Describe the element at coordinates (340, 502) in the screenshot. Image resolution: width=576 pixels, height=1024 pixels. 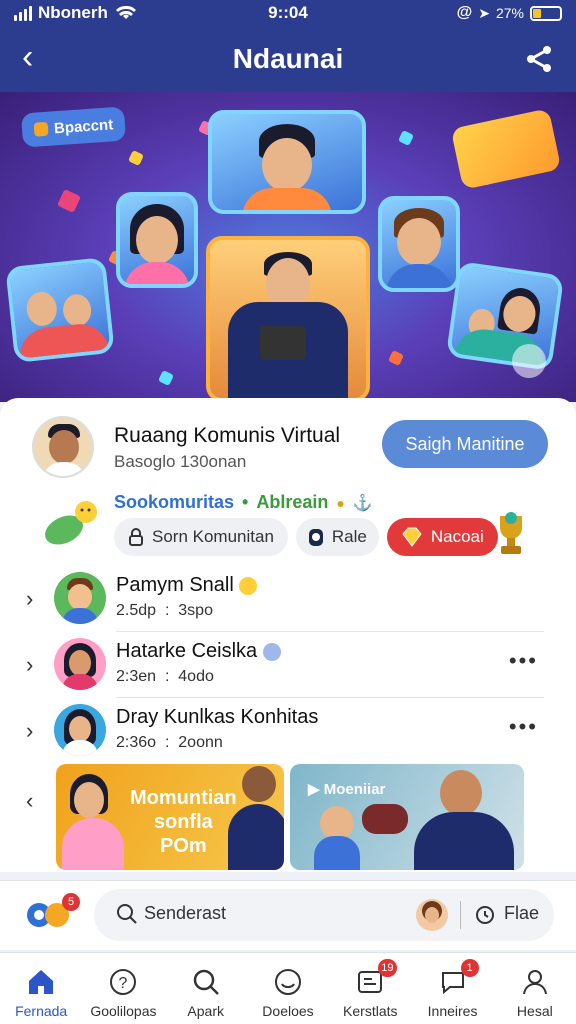
I see `crown-icon: ●` at that location.